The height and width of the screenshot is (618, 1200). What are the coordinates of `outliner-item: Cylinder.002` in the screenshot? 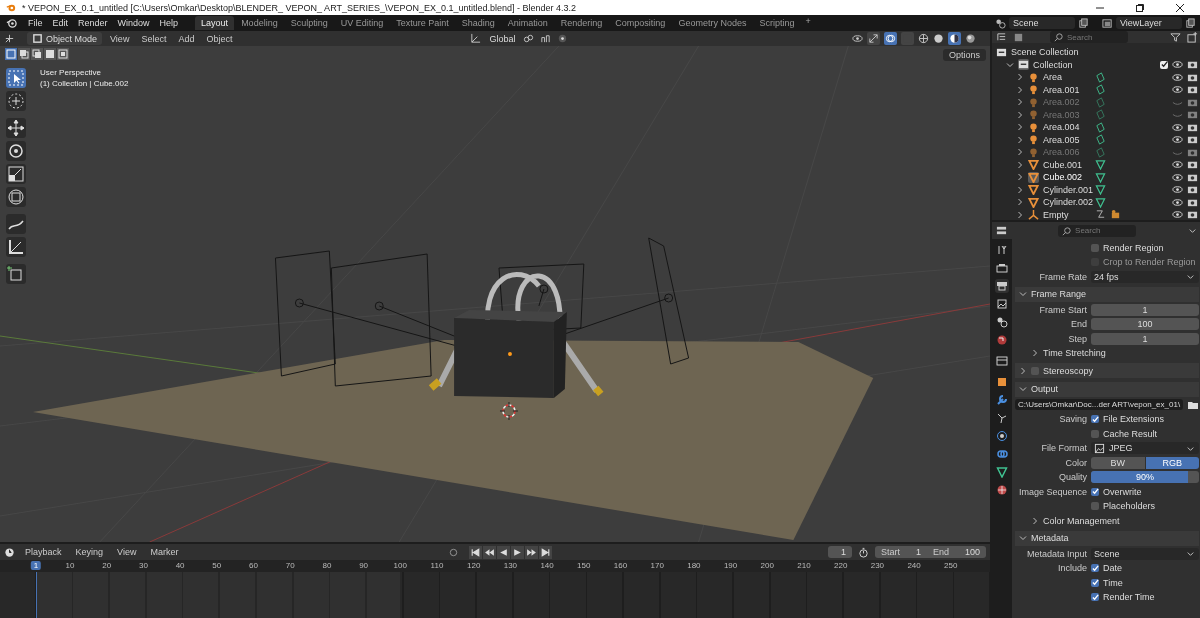 It's located at (1067, 202).